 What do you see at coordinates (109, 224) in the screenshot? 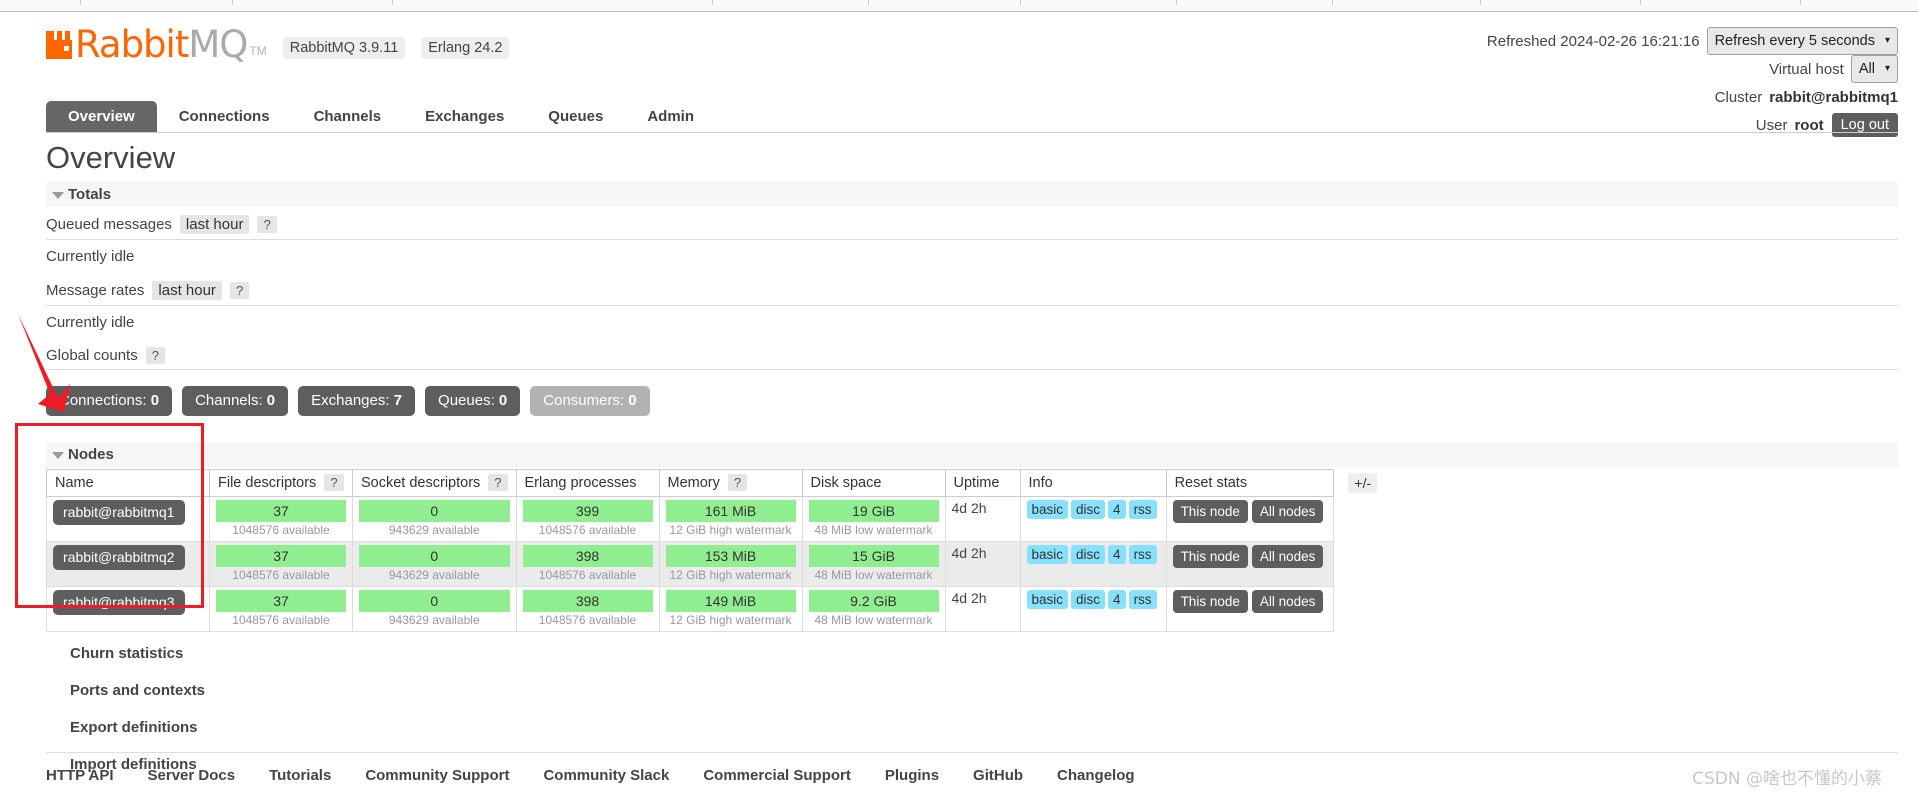
I see `queued-messages-label: Queued messages` at bounding box center [109, 224].